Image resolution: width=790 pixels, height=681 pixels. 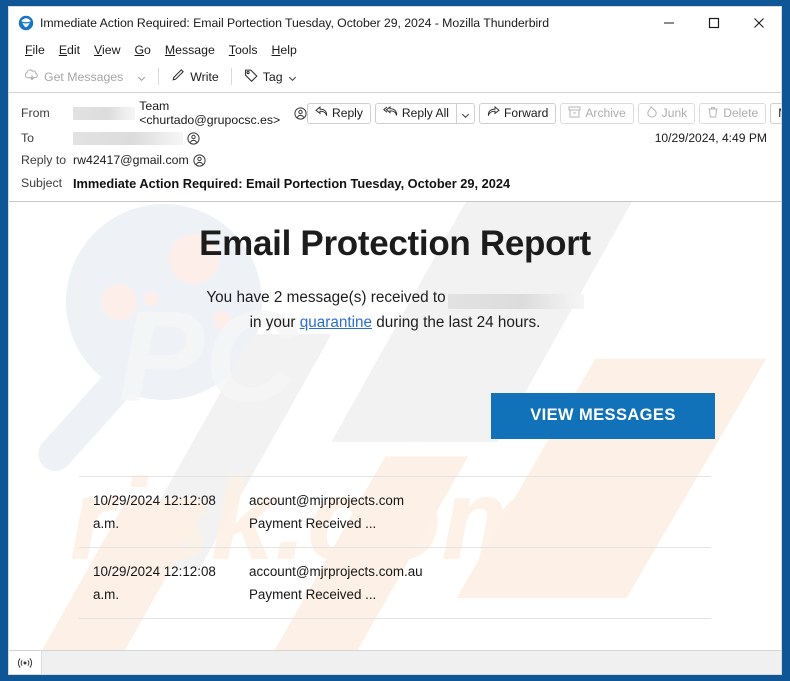 I want to click on write-label: Write, so click(x=204, y=76).